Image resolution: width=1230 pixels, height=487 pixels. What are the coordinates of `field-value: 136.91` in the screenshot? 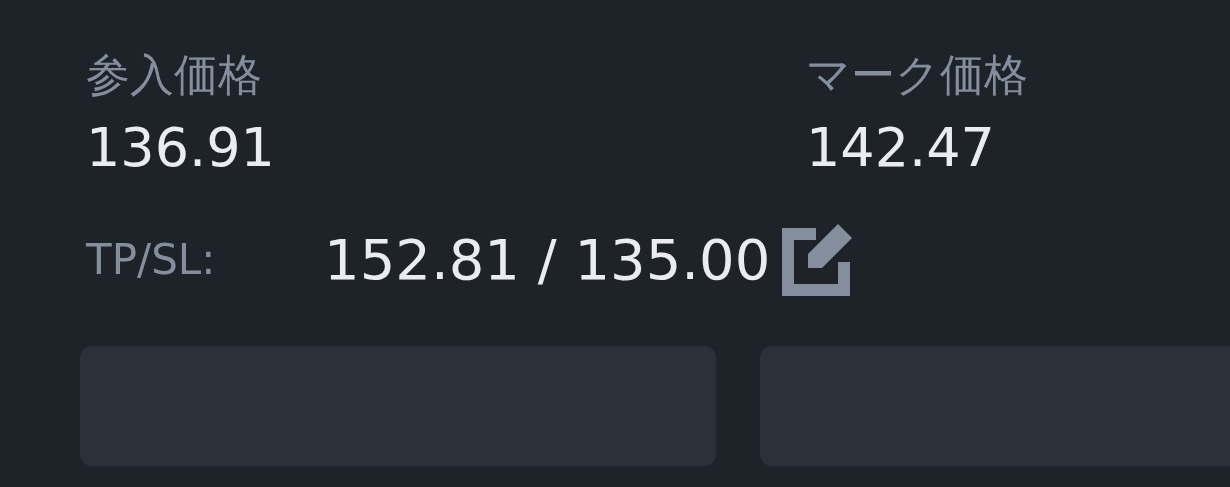 It's located at (181, 148).